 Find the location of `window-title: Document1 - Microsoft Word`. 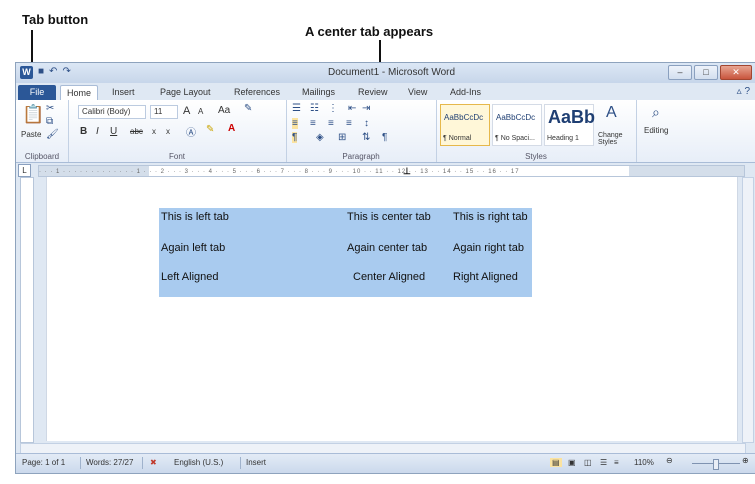

window-title: Document1 - Microsoft Word is located at coordinates (392, 72).